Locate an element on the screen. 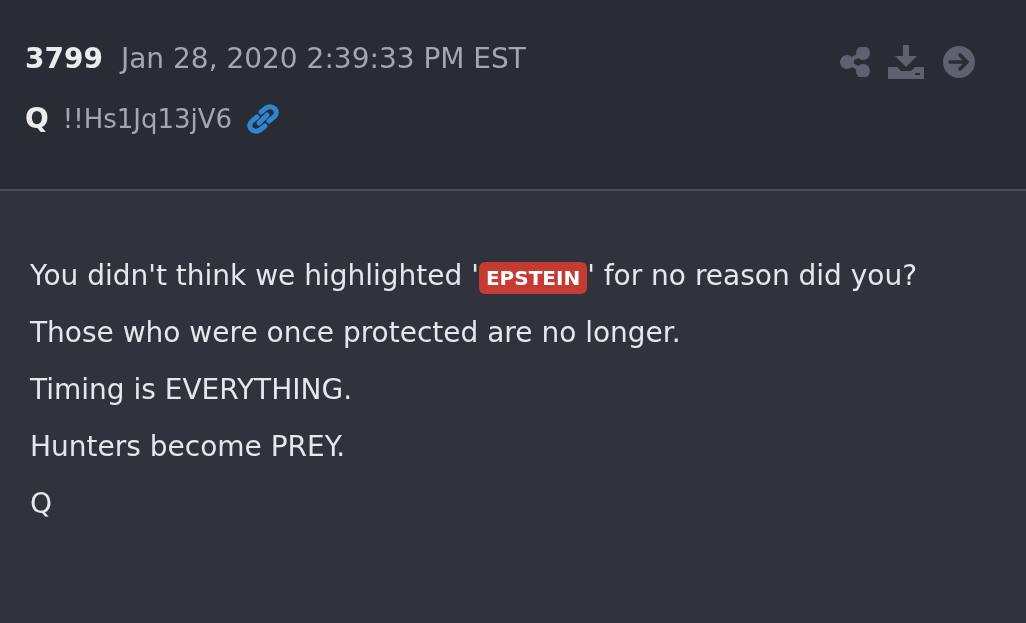 This screenshot has width=1026, height=623. post-timestamp: Jan 28, 2020 2:39:33 PM EST is located at coordinates (323, 58).